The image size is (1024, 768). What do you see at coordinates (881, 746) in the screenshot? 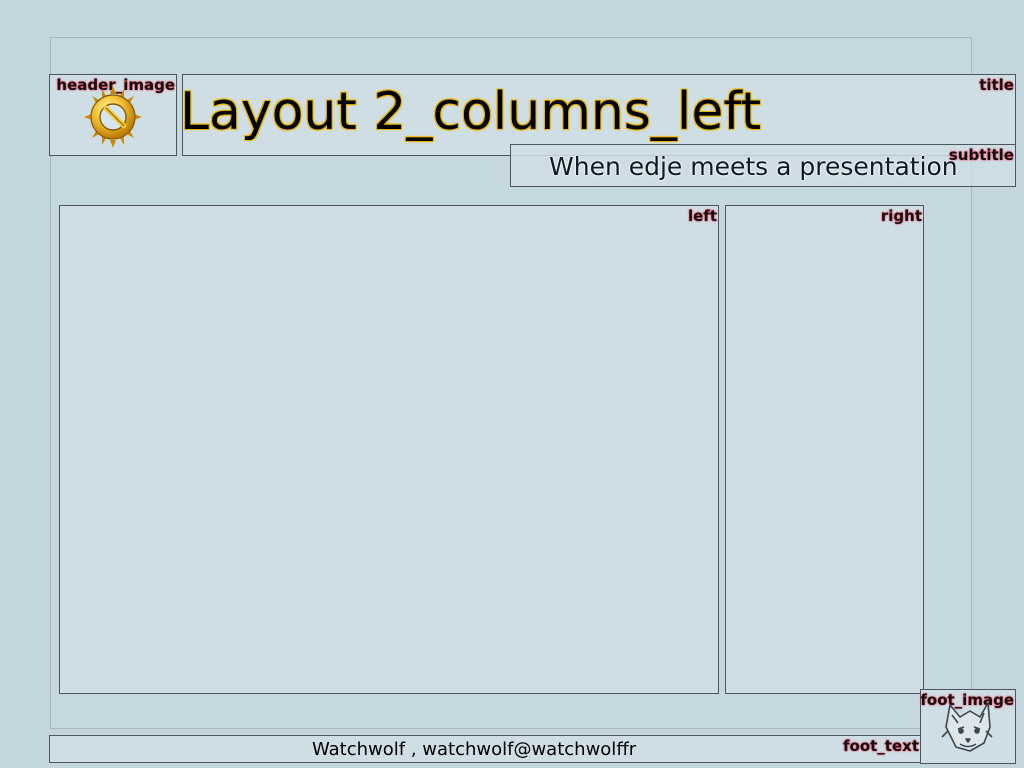
I see `region-label-foot-text: foot_text` at bounding box center [881, 746].